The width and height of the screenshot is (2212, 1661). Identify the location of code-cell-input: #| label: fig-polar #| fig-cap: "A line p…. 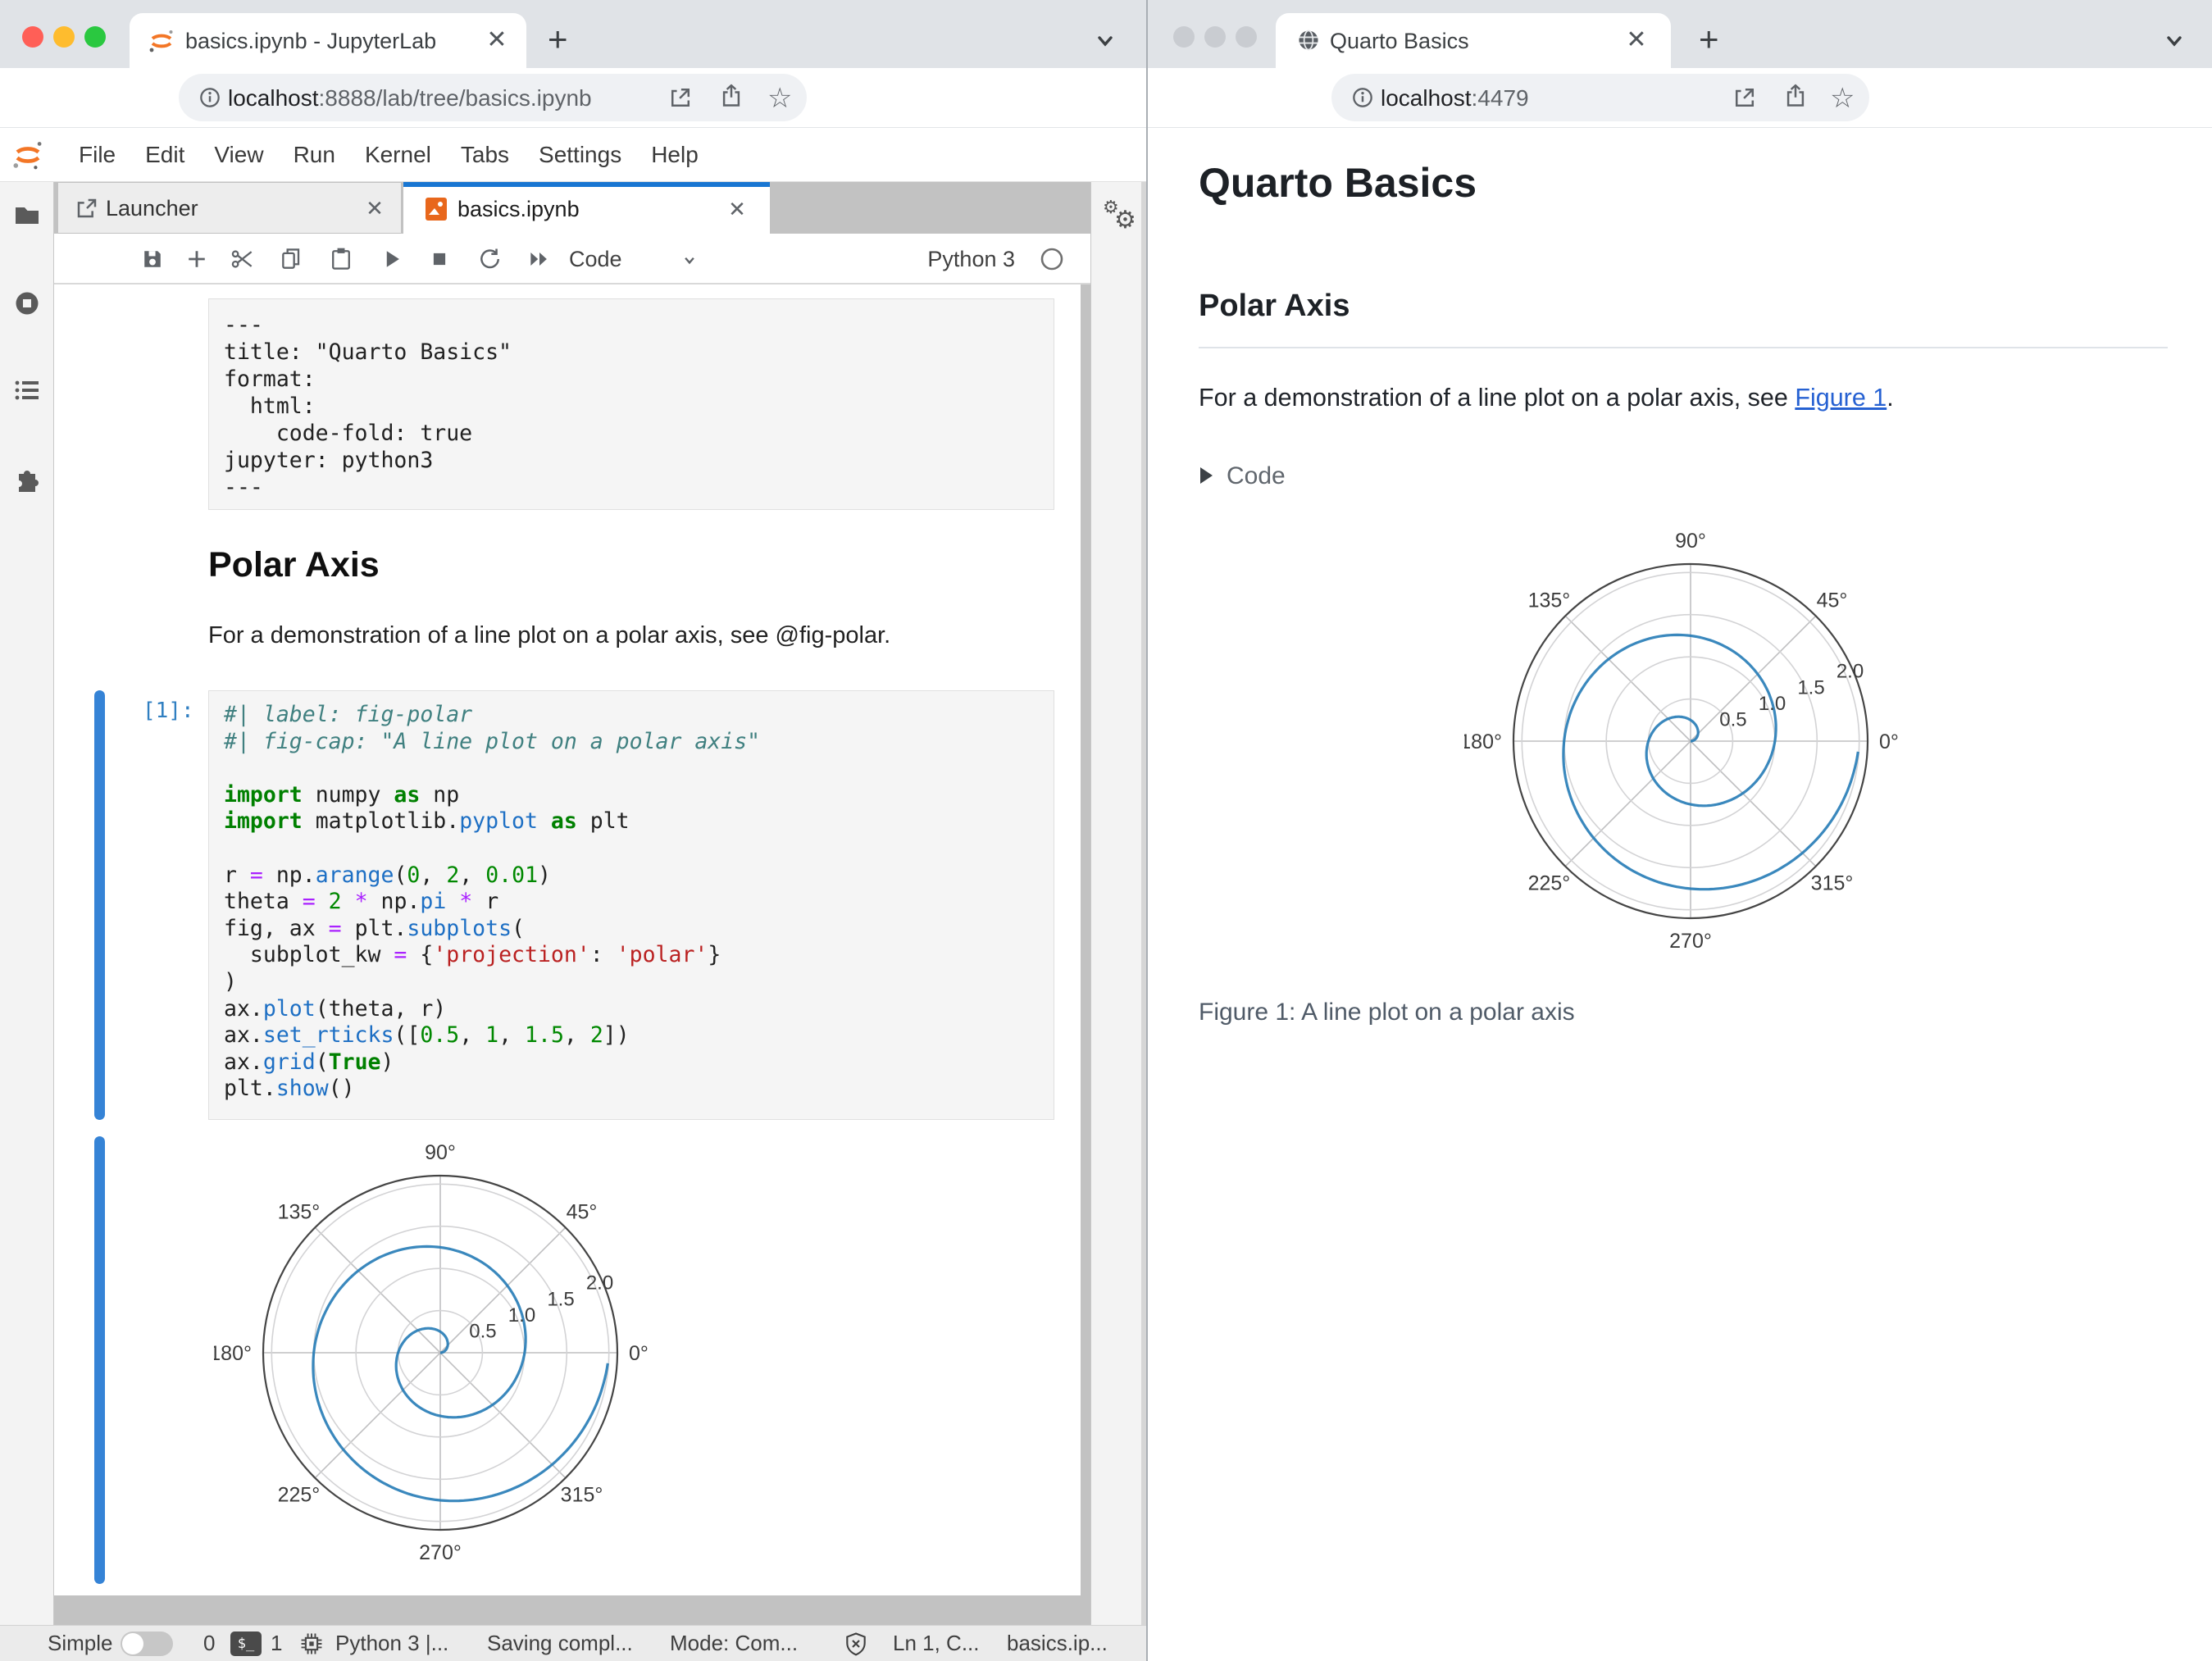
(631, 905).